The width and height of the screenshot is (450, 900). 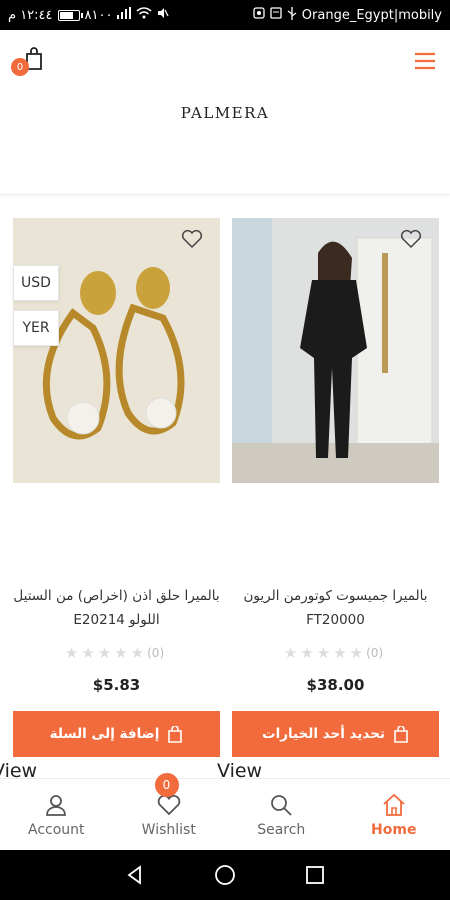 What do you see at coordinates (20, 67) in the screenshot?
I see `cart-count-badge: 0` at bounding box center [20, 67].